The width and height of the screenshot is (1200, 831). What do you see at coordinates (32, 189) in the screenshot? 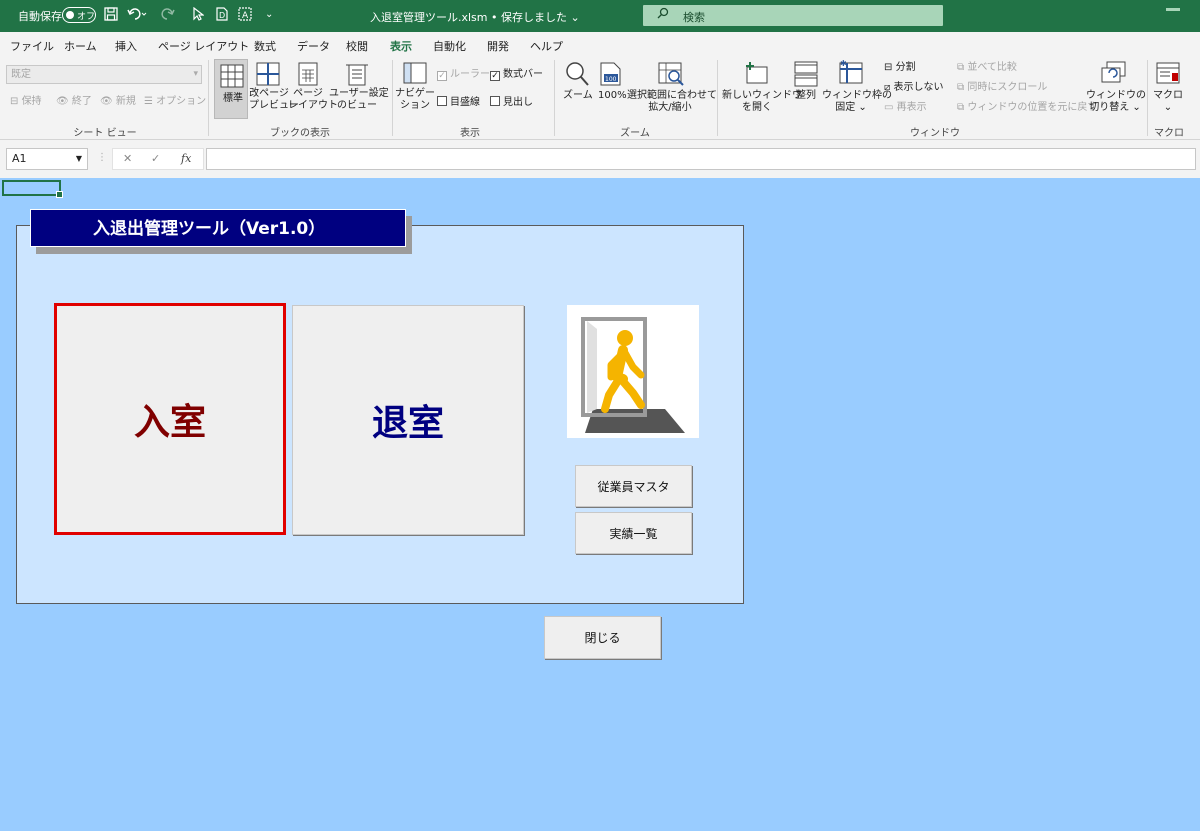
I see `active-cell-a1` at bounding box center [32, 189].